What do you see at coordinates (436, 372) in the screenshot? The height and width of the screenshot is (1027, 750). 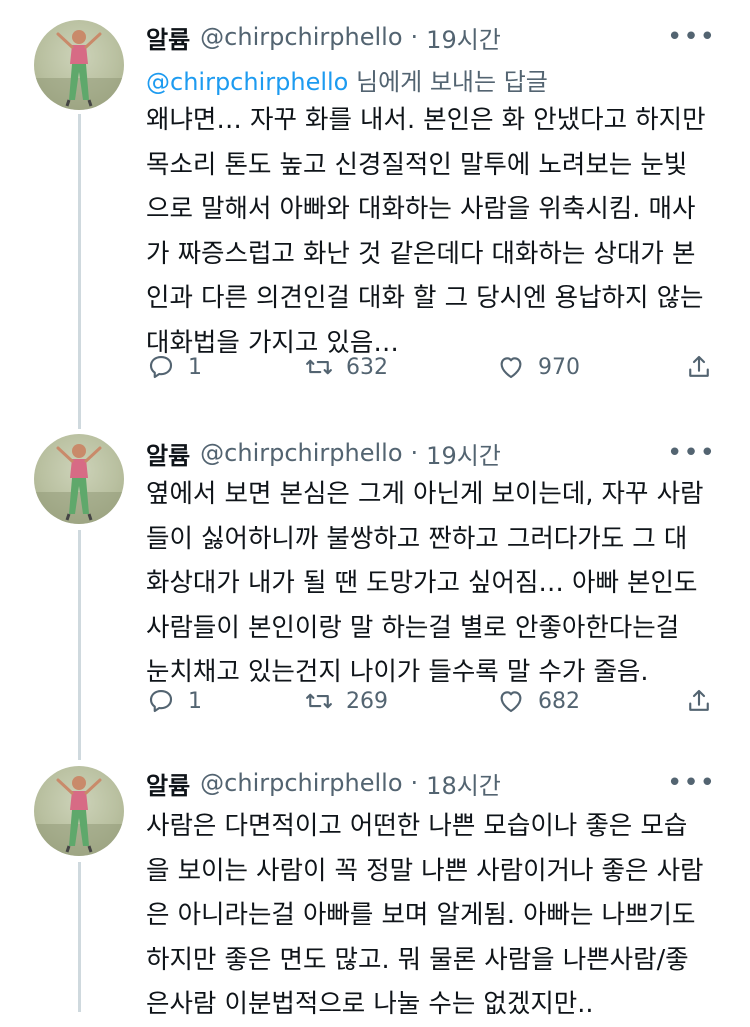 I see `tweet-actions: 1 632 970` at bounding box center [436, 372].